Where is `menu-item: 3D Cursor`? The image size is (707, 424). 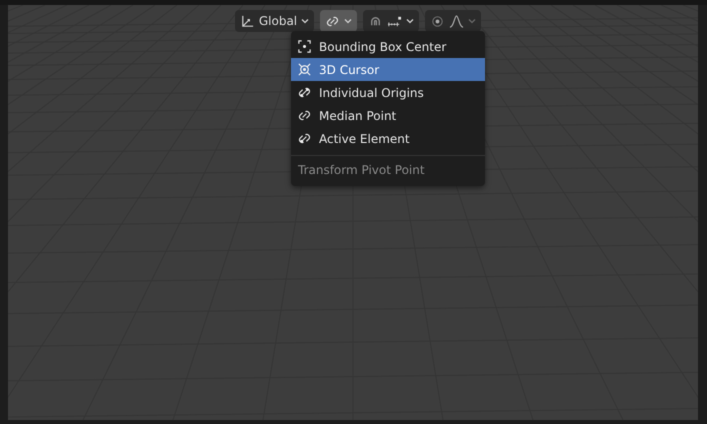
menu-item: 3D Cursor is located at coordinates (388, 69).